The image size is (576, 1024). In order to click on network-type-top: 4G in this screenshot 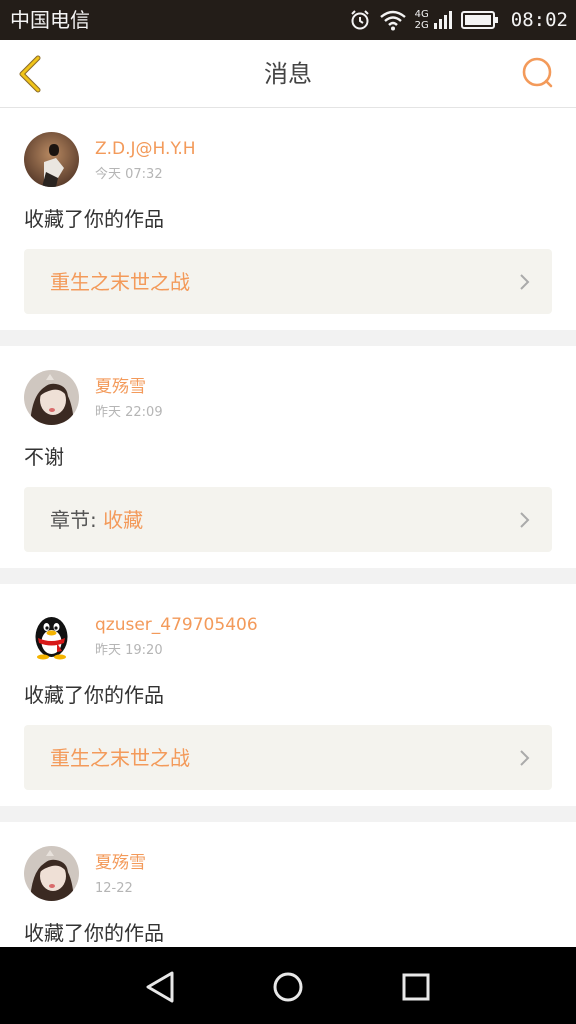, I will do `click(421, 14)`.